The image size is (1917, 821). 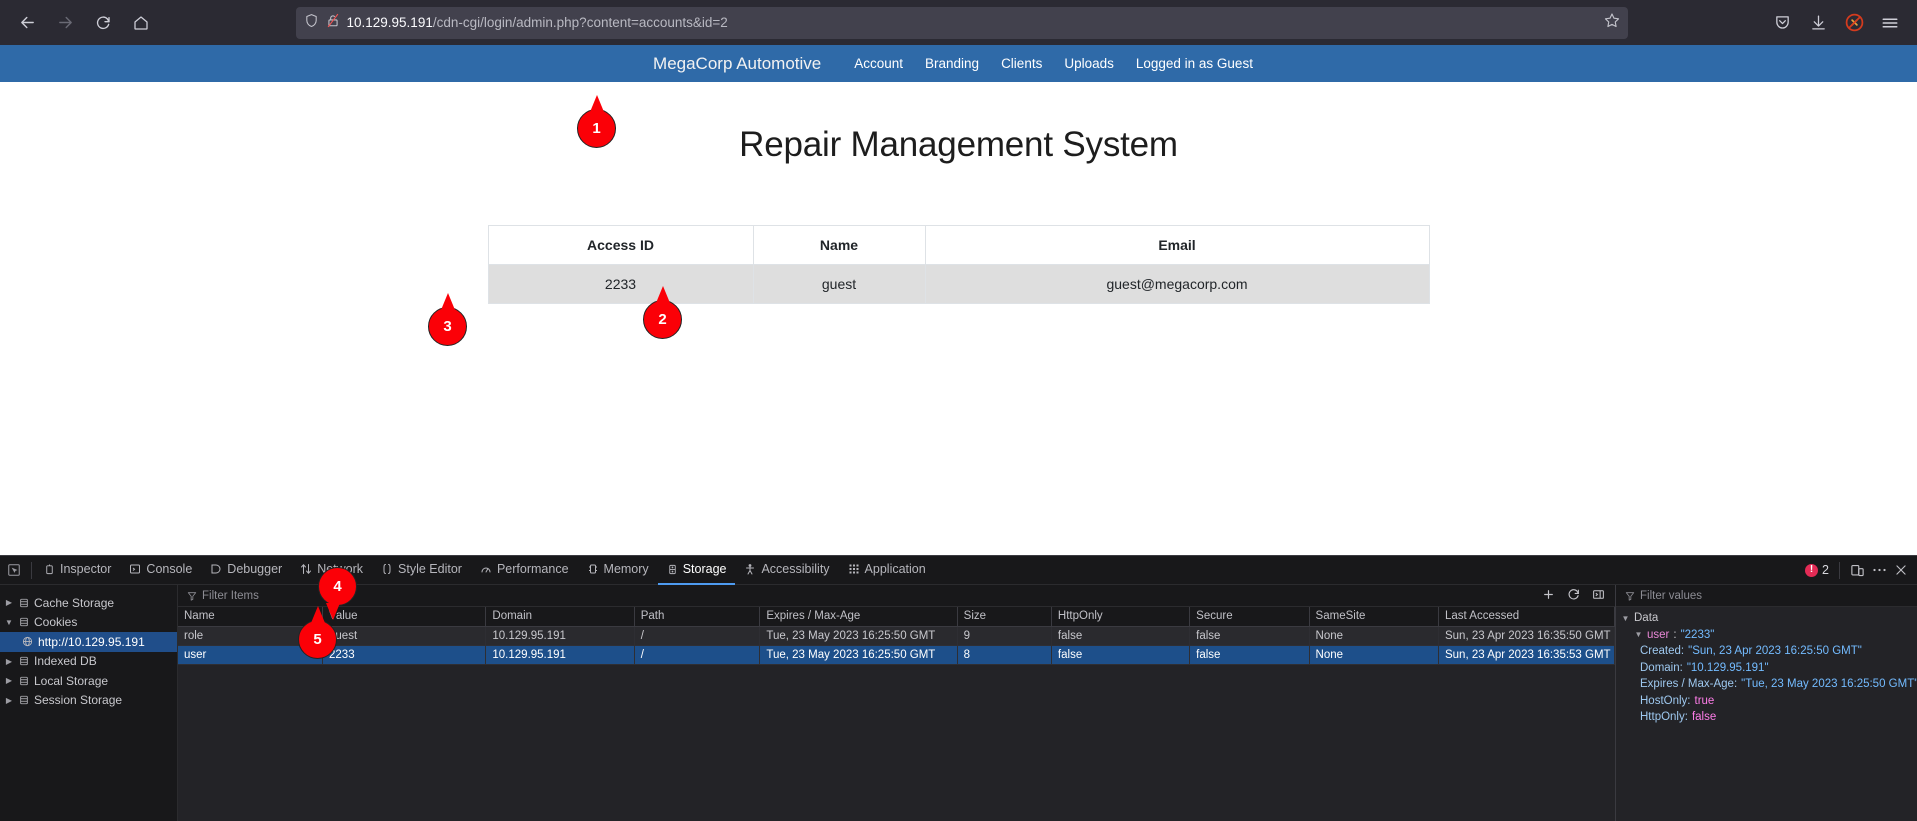 What do you see at coordinates (317, 639) in the screenshot?
I see `marker-label: 5` at bounding box center [317, 639].